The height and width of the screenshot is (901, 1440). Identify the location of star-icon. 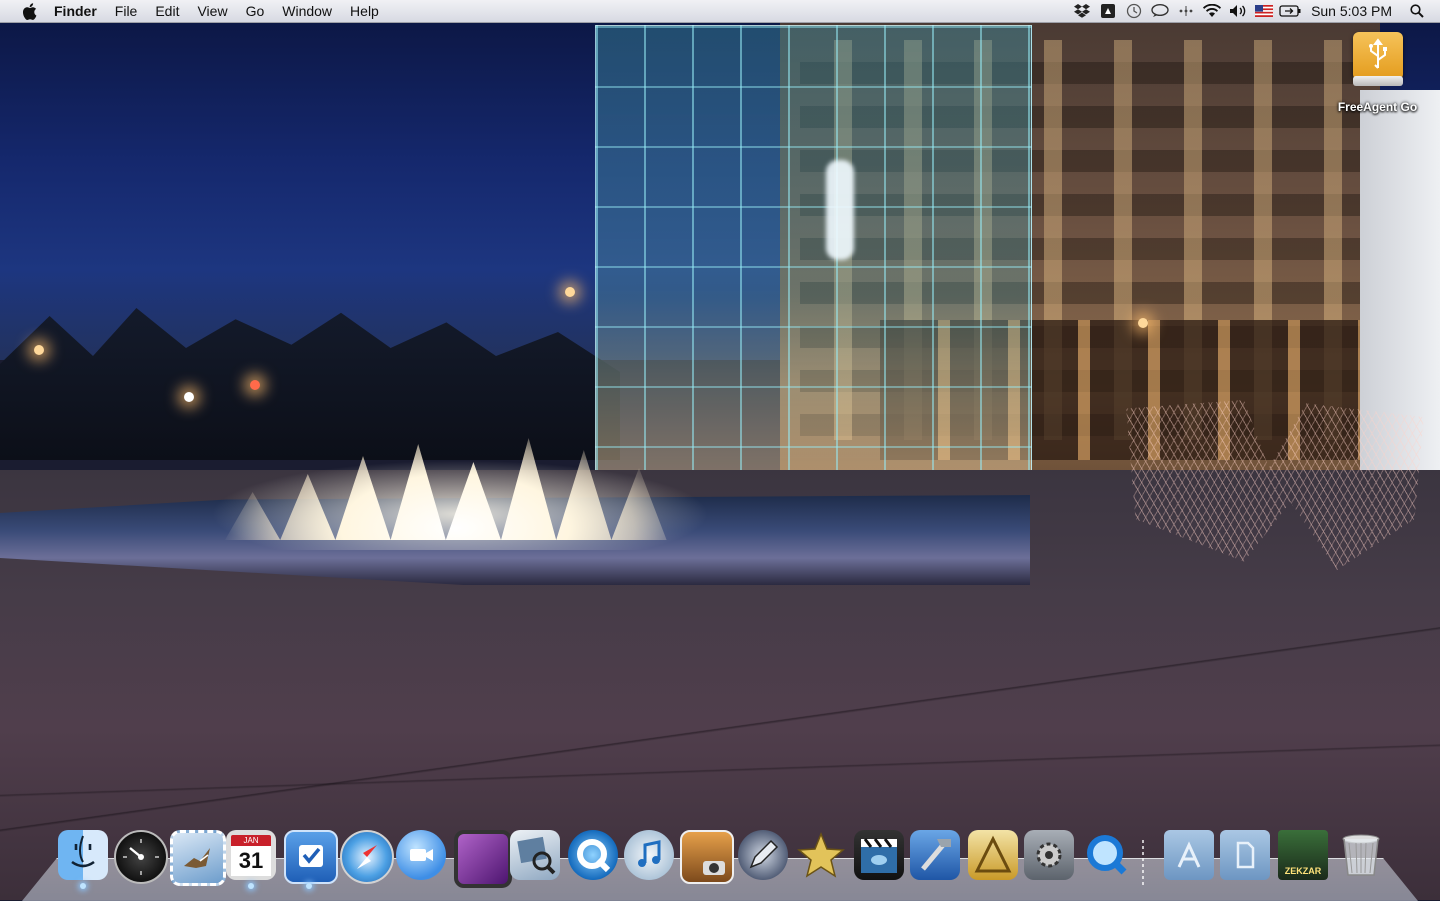
(821, 855).